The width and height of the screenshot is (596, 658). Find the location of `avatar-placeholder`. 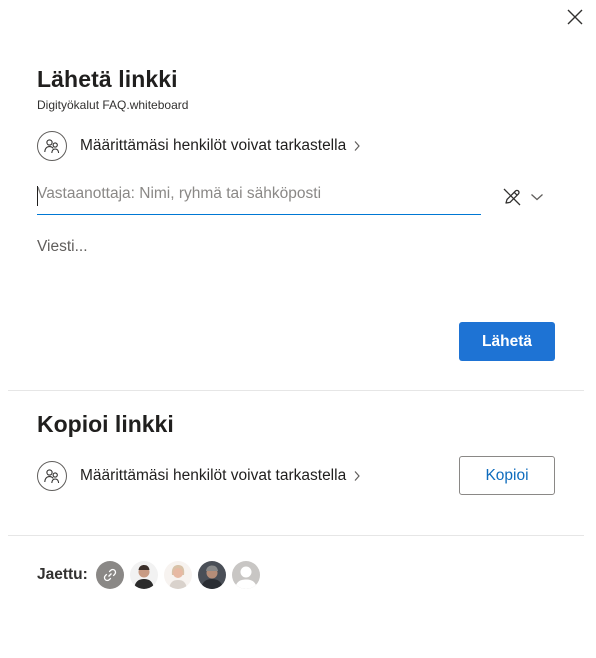

avatar-placeholder is located at coordinates (245, 575).